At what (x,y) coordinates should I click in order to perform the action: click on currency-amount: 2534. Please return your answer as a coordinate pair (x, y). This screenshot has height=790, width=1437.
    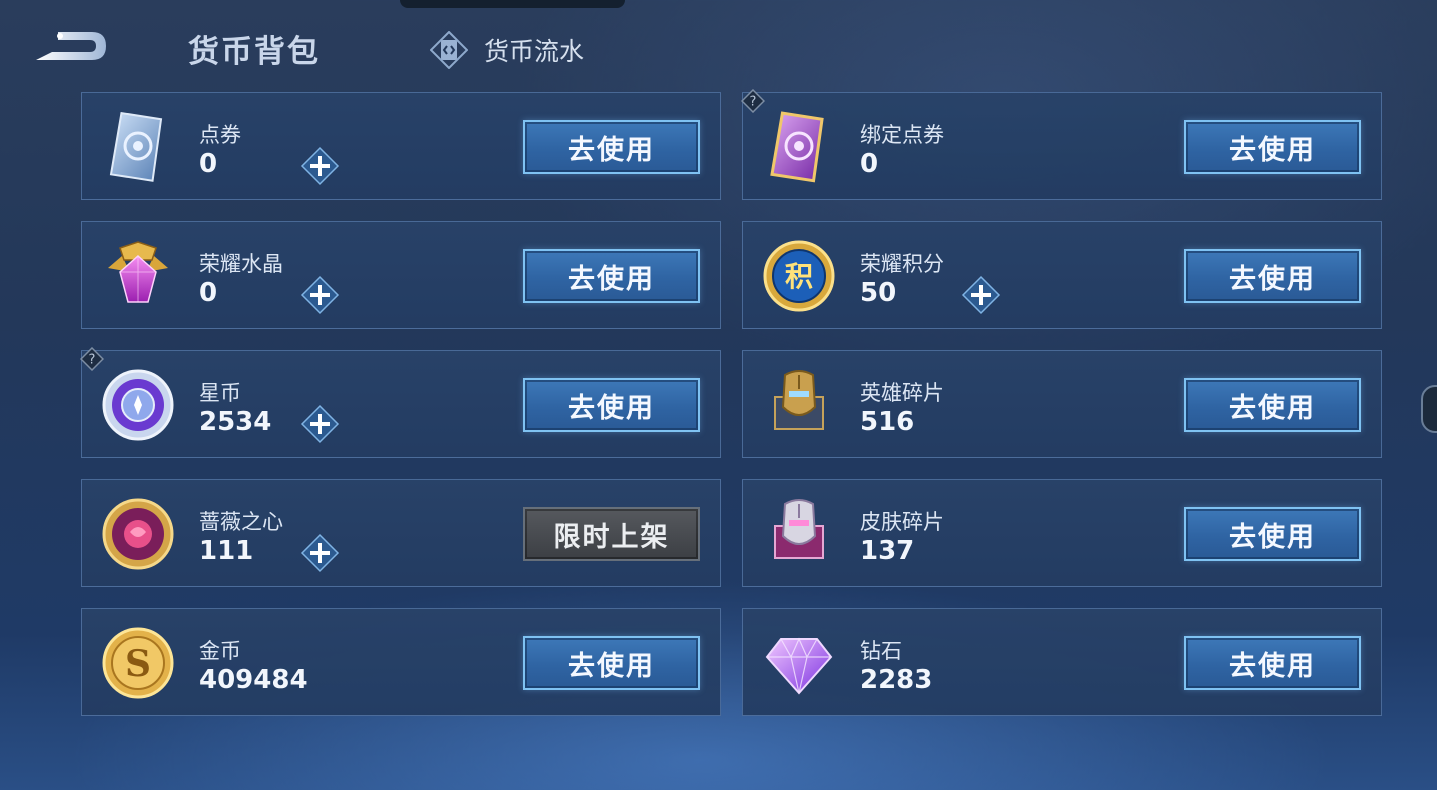
    Looking at the image, I should click on (235, 422).